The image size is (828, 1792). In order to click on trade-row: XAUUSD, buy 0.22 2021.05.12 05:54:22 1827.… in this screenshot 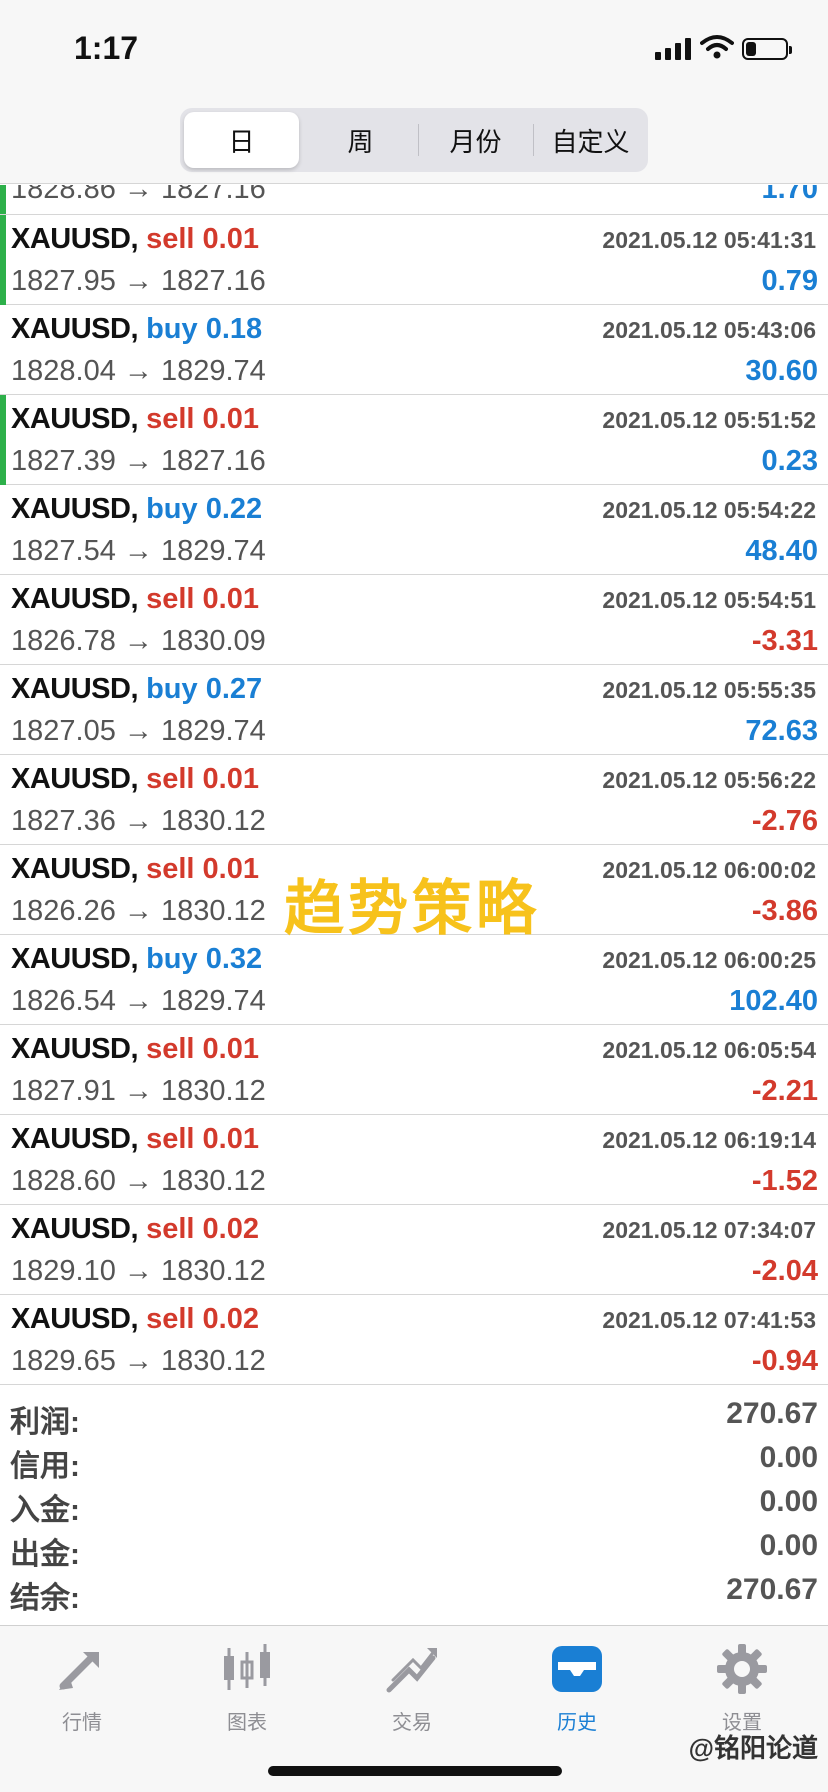, I will do `click(414, 530)`.